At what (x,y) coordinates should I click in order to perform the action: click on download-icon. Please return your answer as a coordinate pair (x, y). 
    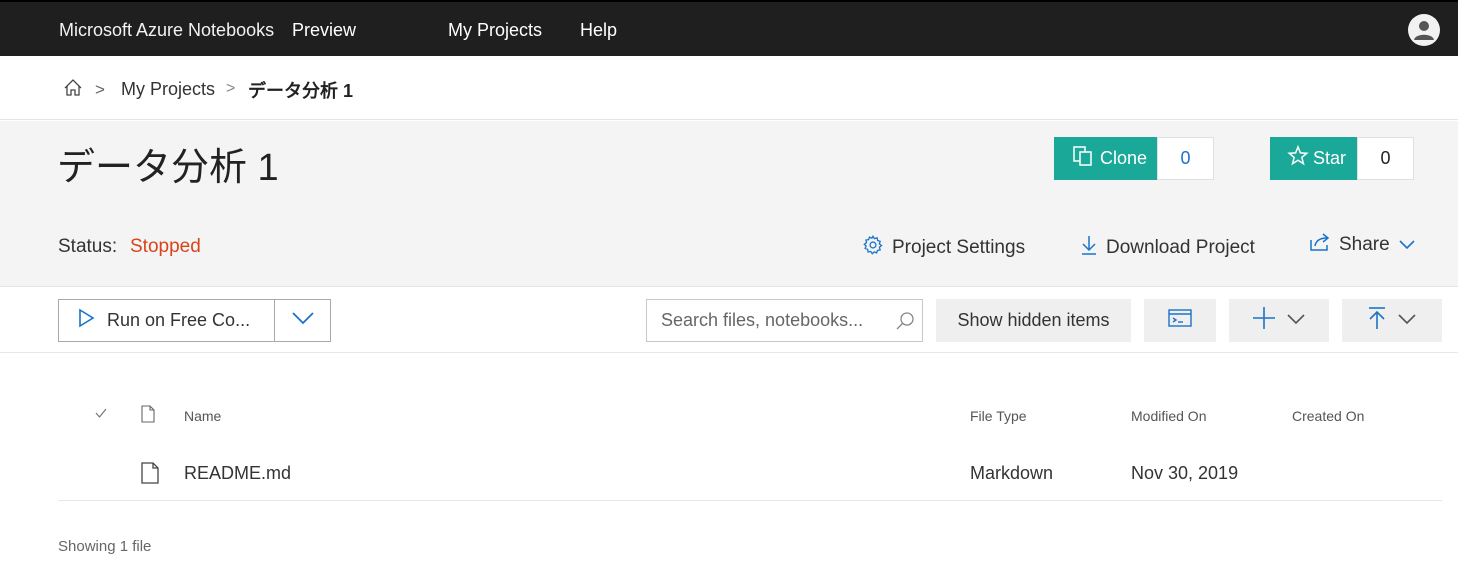
    Looking at the image, I should click on (1089, 248).